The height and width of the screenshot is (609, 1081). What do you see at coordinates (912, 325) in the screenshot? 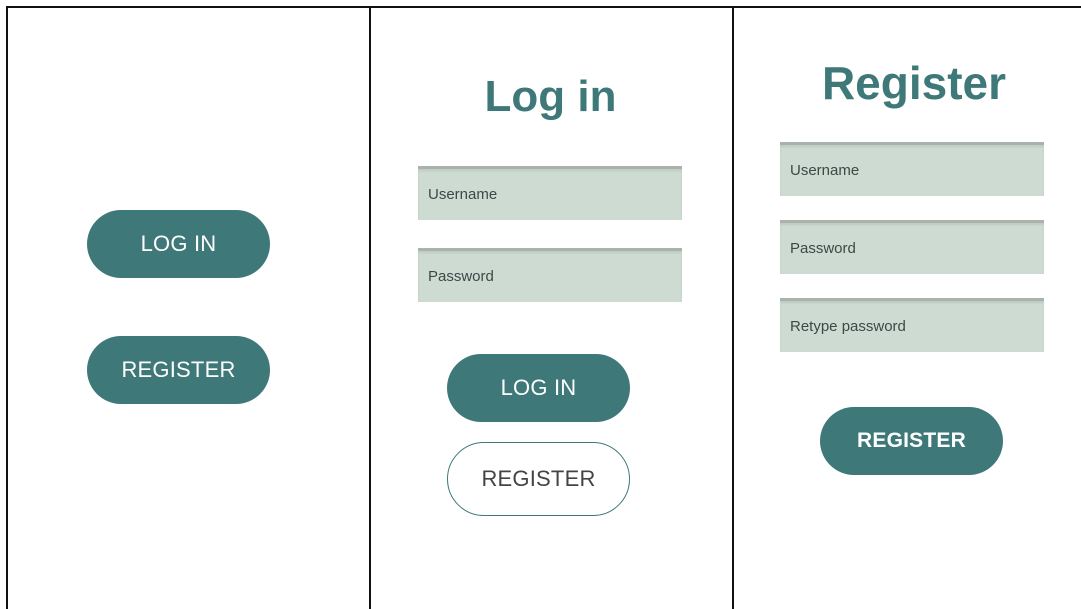
I see `retype-password-input: Retype password` at bounding box center [912, 325].